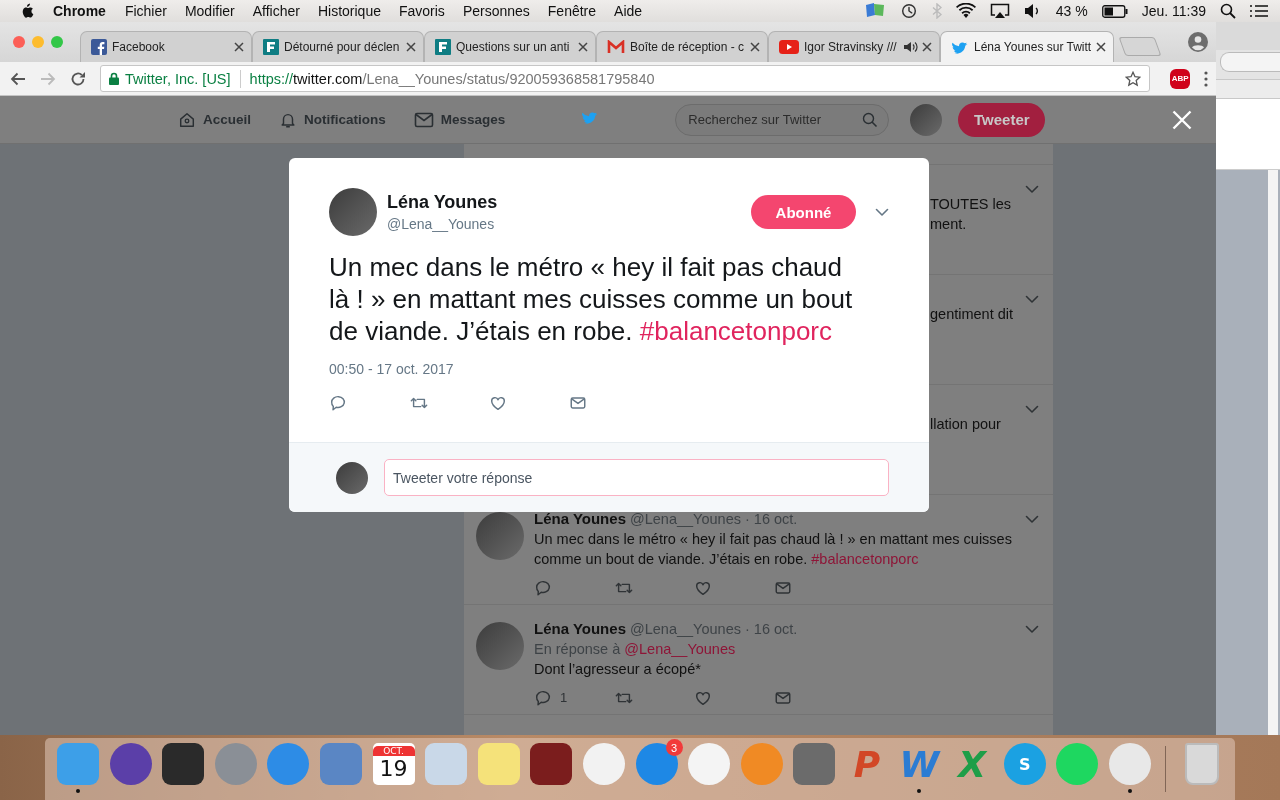 The image size is (1280, 800). What do you see at coordinates (349, 11) in the screenshot?
I see `menu-item: Historique` at bounding box center [349, 11].